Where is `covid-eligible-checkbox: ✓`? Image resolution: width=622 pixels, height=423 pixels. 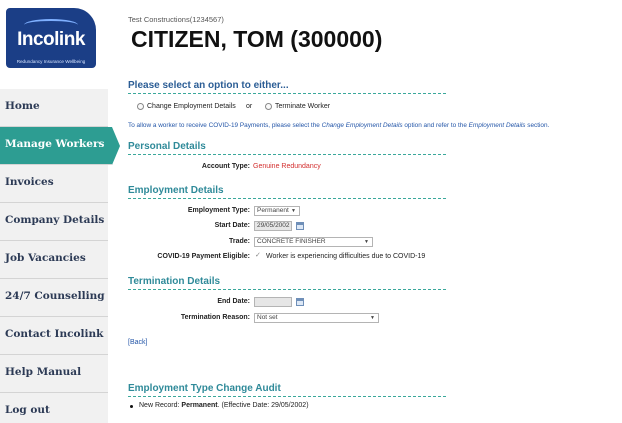 covid-eligible-checkbox: ✓ is located at coordinates (258, 255).